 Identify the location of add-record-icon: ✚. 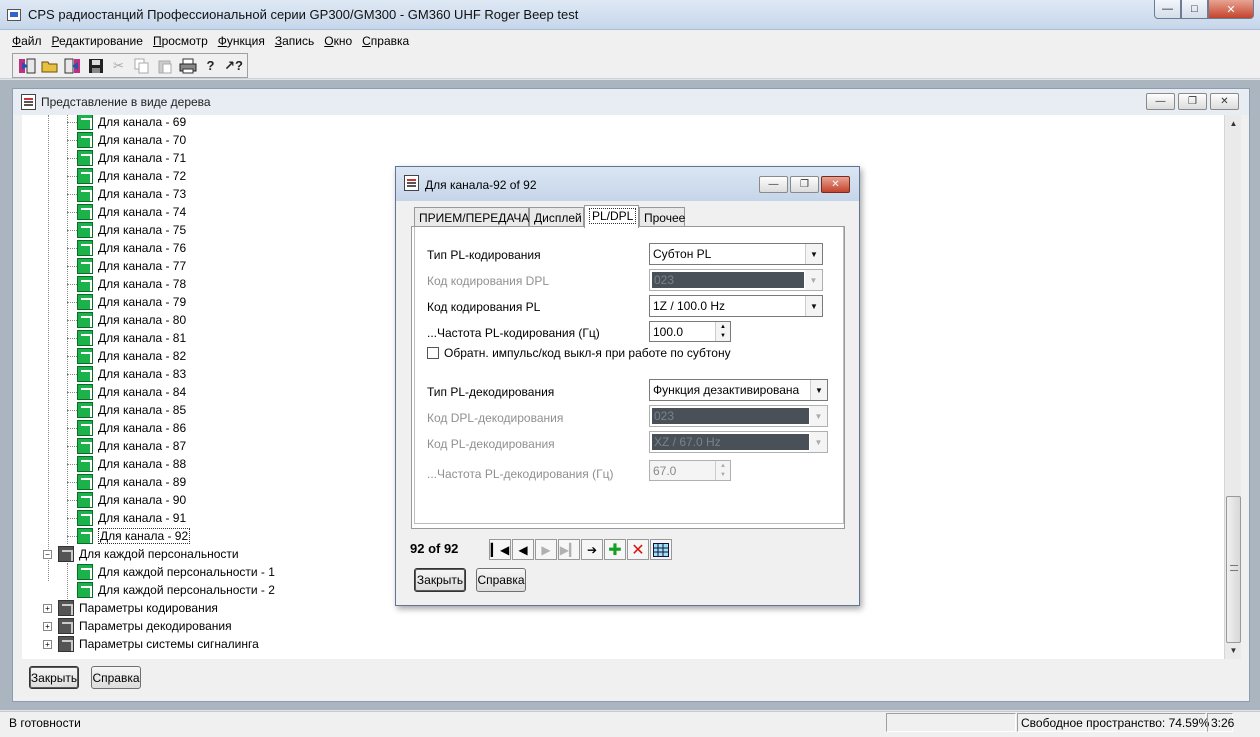
(615, 549).